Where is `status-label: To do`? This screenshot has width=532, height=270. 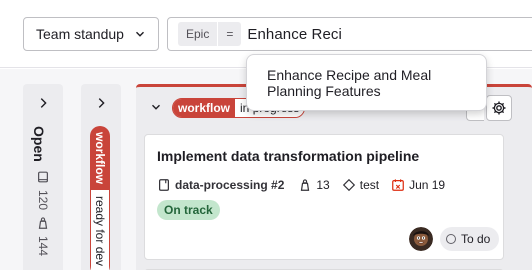
status-label: To do is located at coordinates (476, 239).